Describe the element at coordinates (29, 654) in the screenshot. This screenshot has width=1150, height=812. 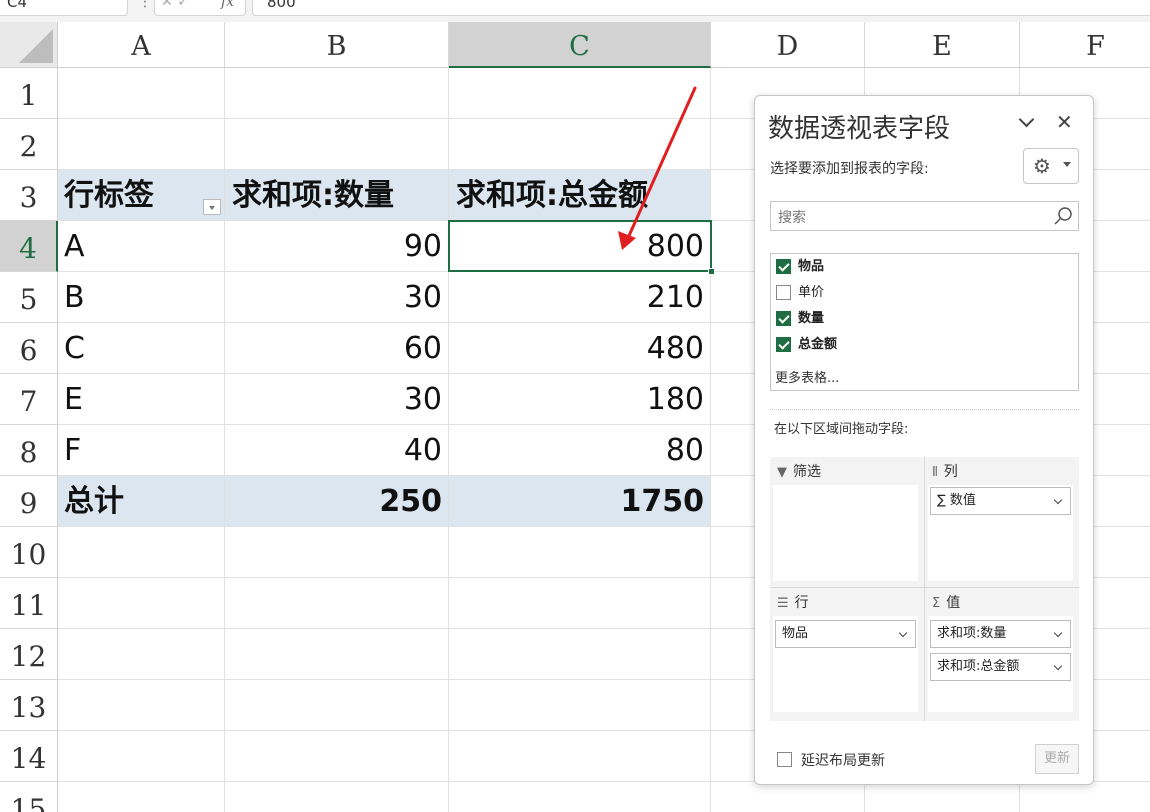
I see `row-header-12: 12` at that location.